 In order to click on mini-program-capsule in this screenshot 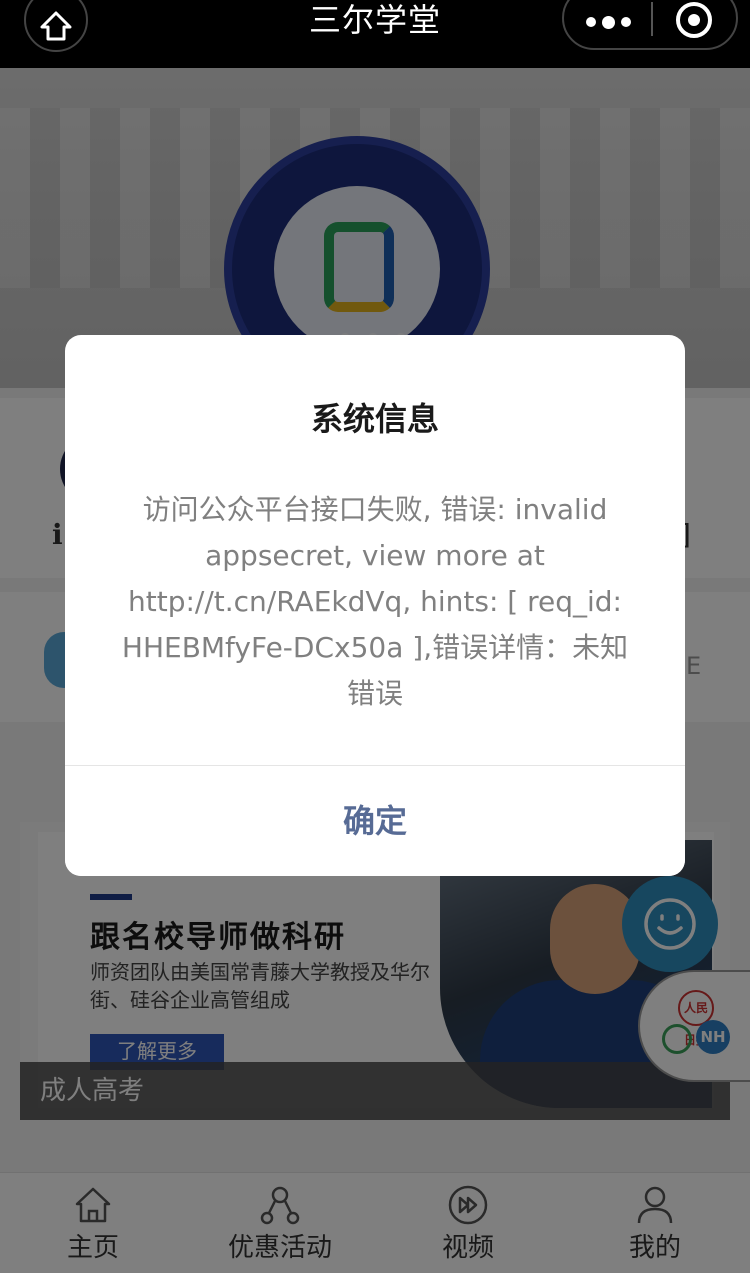, I will do `click(650, 25)`.